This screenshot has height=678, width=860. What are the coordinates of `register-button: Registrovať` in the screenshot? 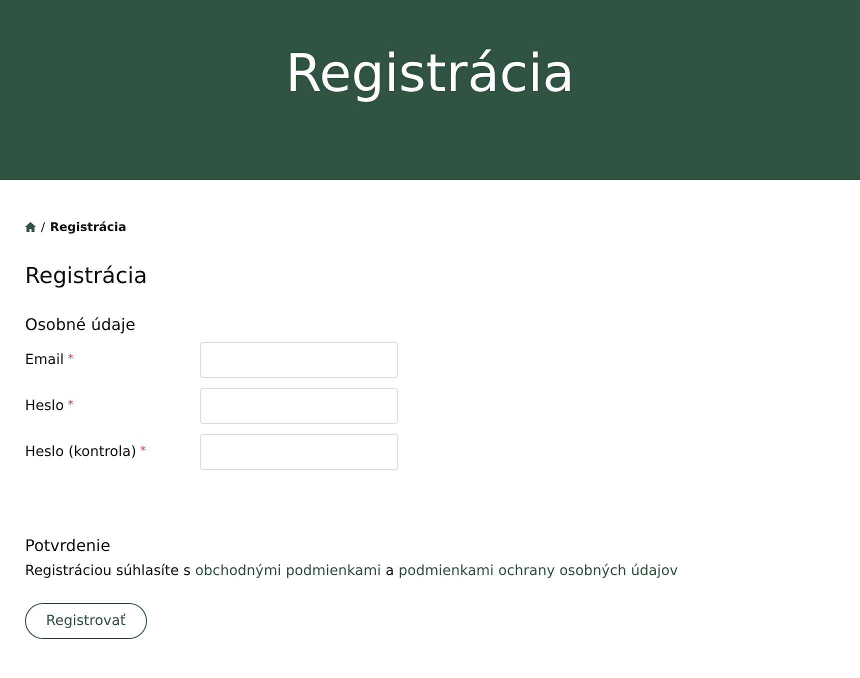 It's located at (86, 621).